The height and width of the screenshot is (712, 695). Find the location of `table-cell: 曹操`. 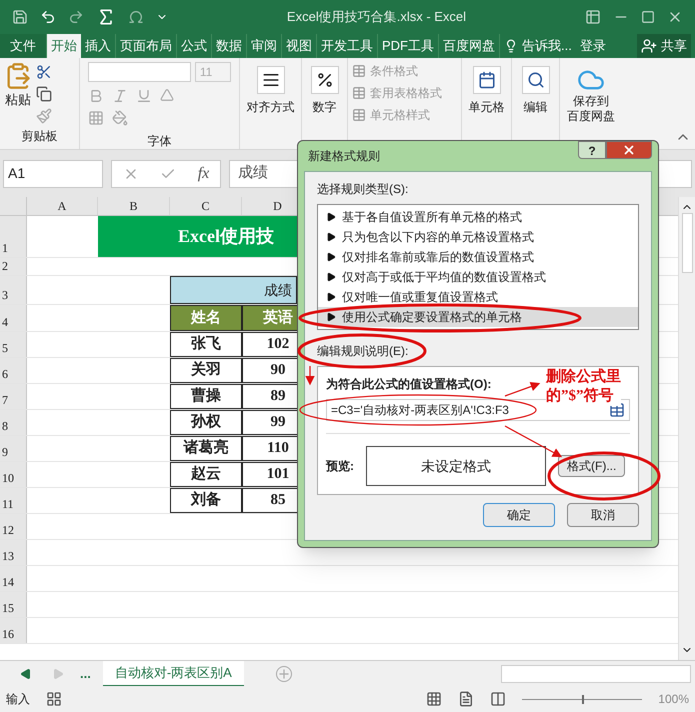

table-cell: 曹操 is located at coordinates (206, 396).